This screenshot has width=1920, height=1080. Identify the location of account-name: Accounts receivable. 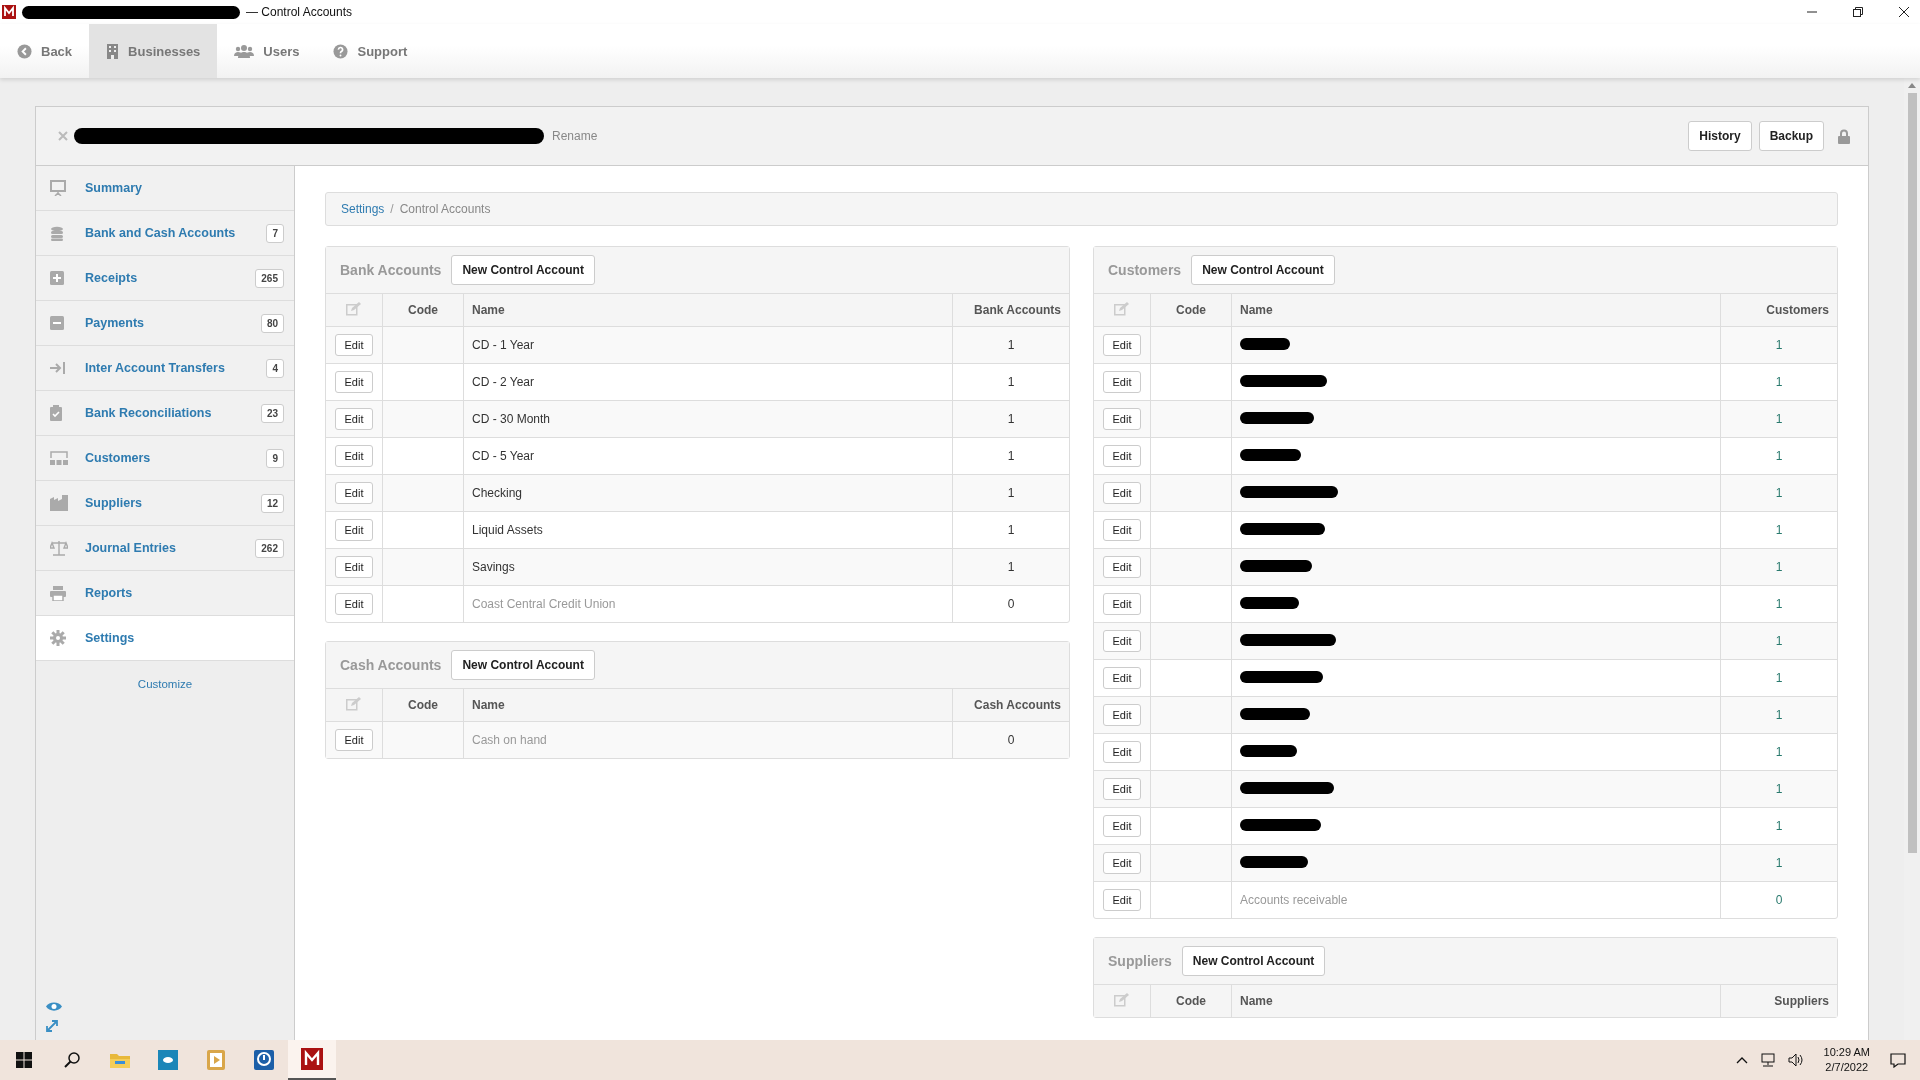
(1294, 900).